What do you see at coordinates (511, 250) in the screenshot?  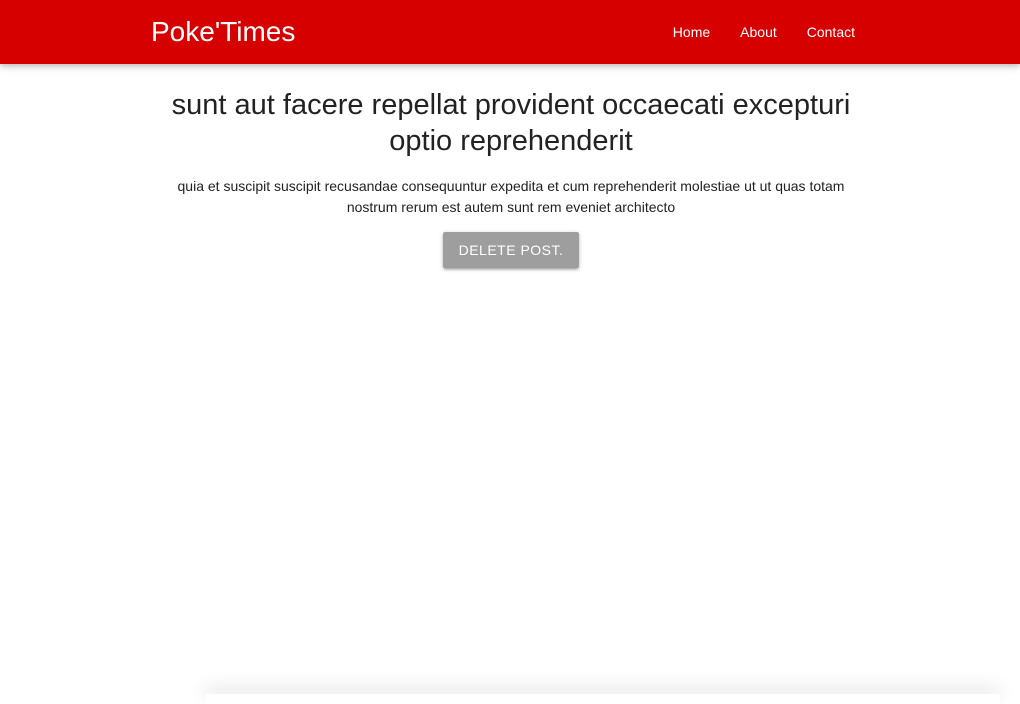 I see `delete-post-button: Delete Post.` at bounding box center [511, 250].